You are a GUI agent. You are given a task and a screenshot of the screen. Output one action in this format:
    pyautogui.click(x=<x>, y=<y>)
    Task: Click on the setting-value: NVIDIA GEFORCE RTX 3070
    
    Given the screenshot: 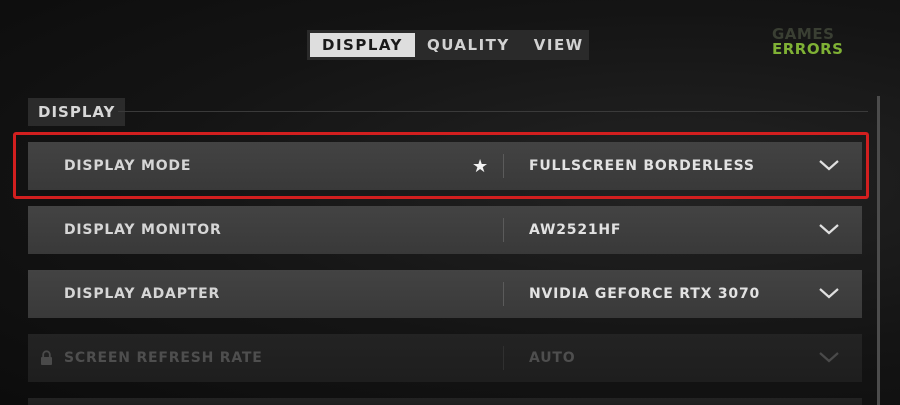 What is the action you would take?
    pyautogui.click(x=645, y=294)
    